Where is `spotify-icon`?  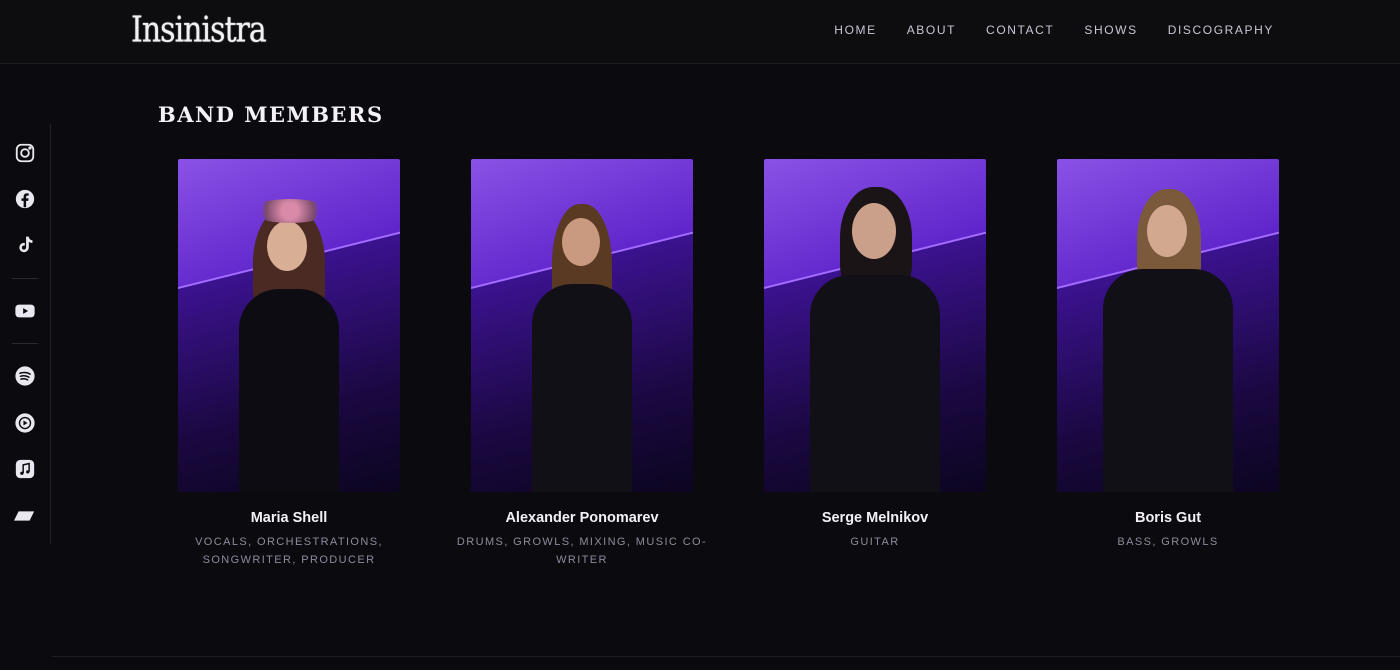 spotify-icon is located at coordinates (25, 376).